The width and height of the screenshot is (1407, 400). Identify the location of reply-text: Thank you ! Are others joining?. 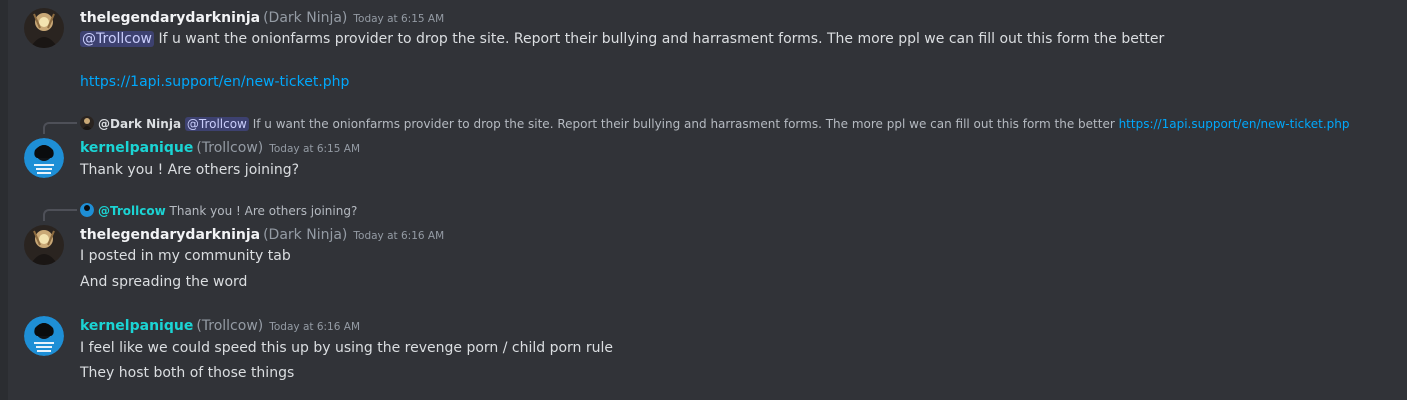
(261, 211).